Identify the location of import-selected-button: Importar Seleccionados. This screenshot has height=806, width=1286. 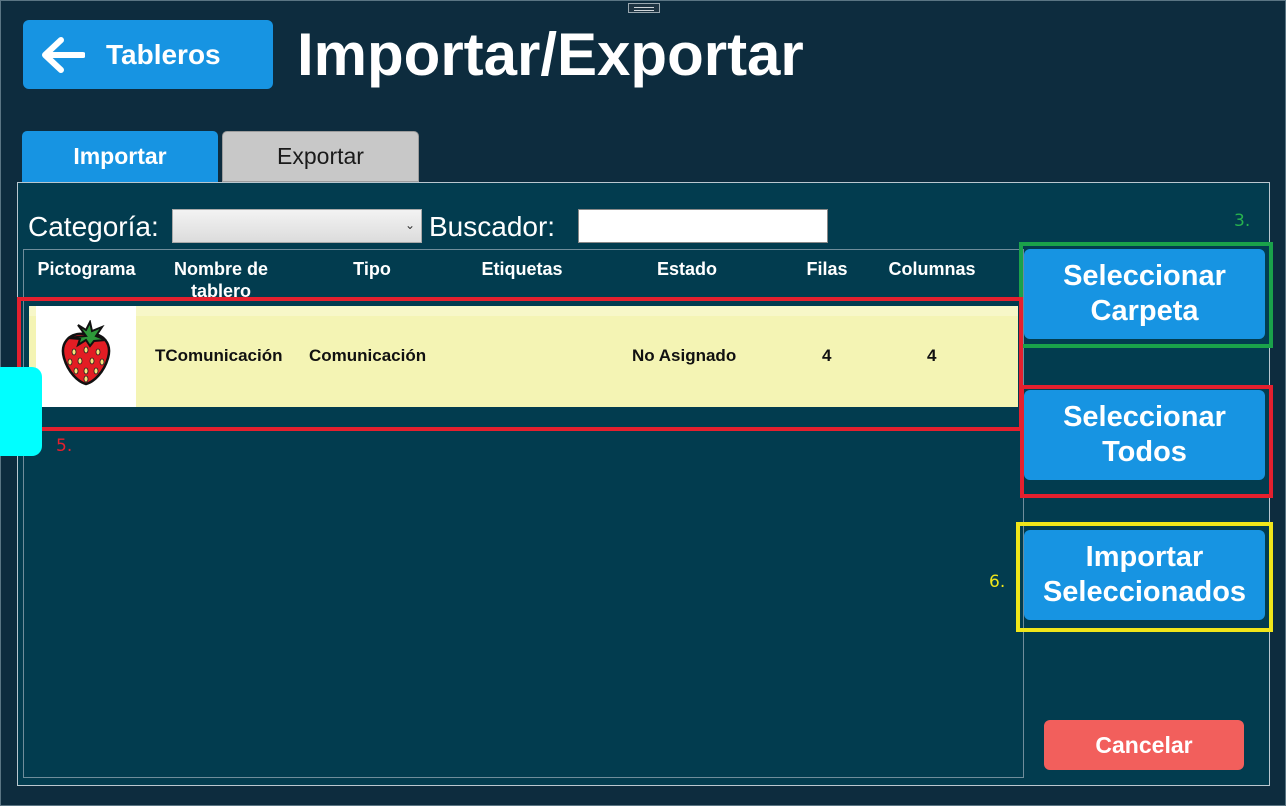
(1144, 575).